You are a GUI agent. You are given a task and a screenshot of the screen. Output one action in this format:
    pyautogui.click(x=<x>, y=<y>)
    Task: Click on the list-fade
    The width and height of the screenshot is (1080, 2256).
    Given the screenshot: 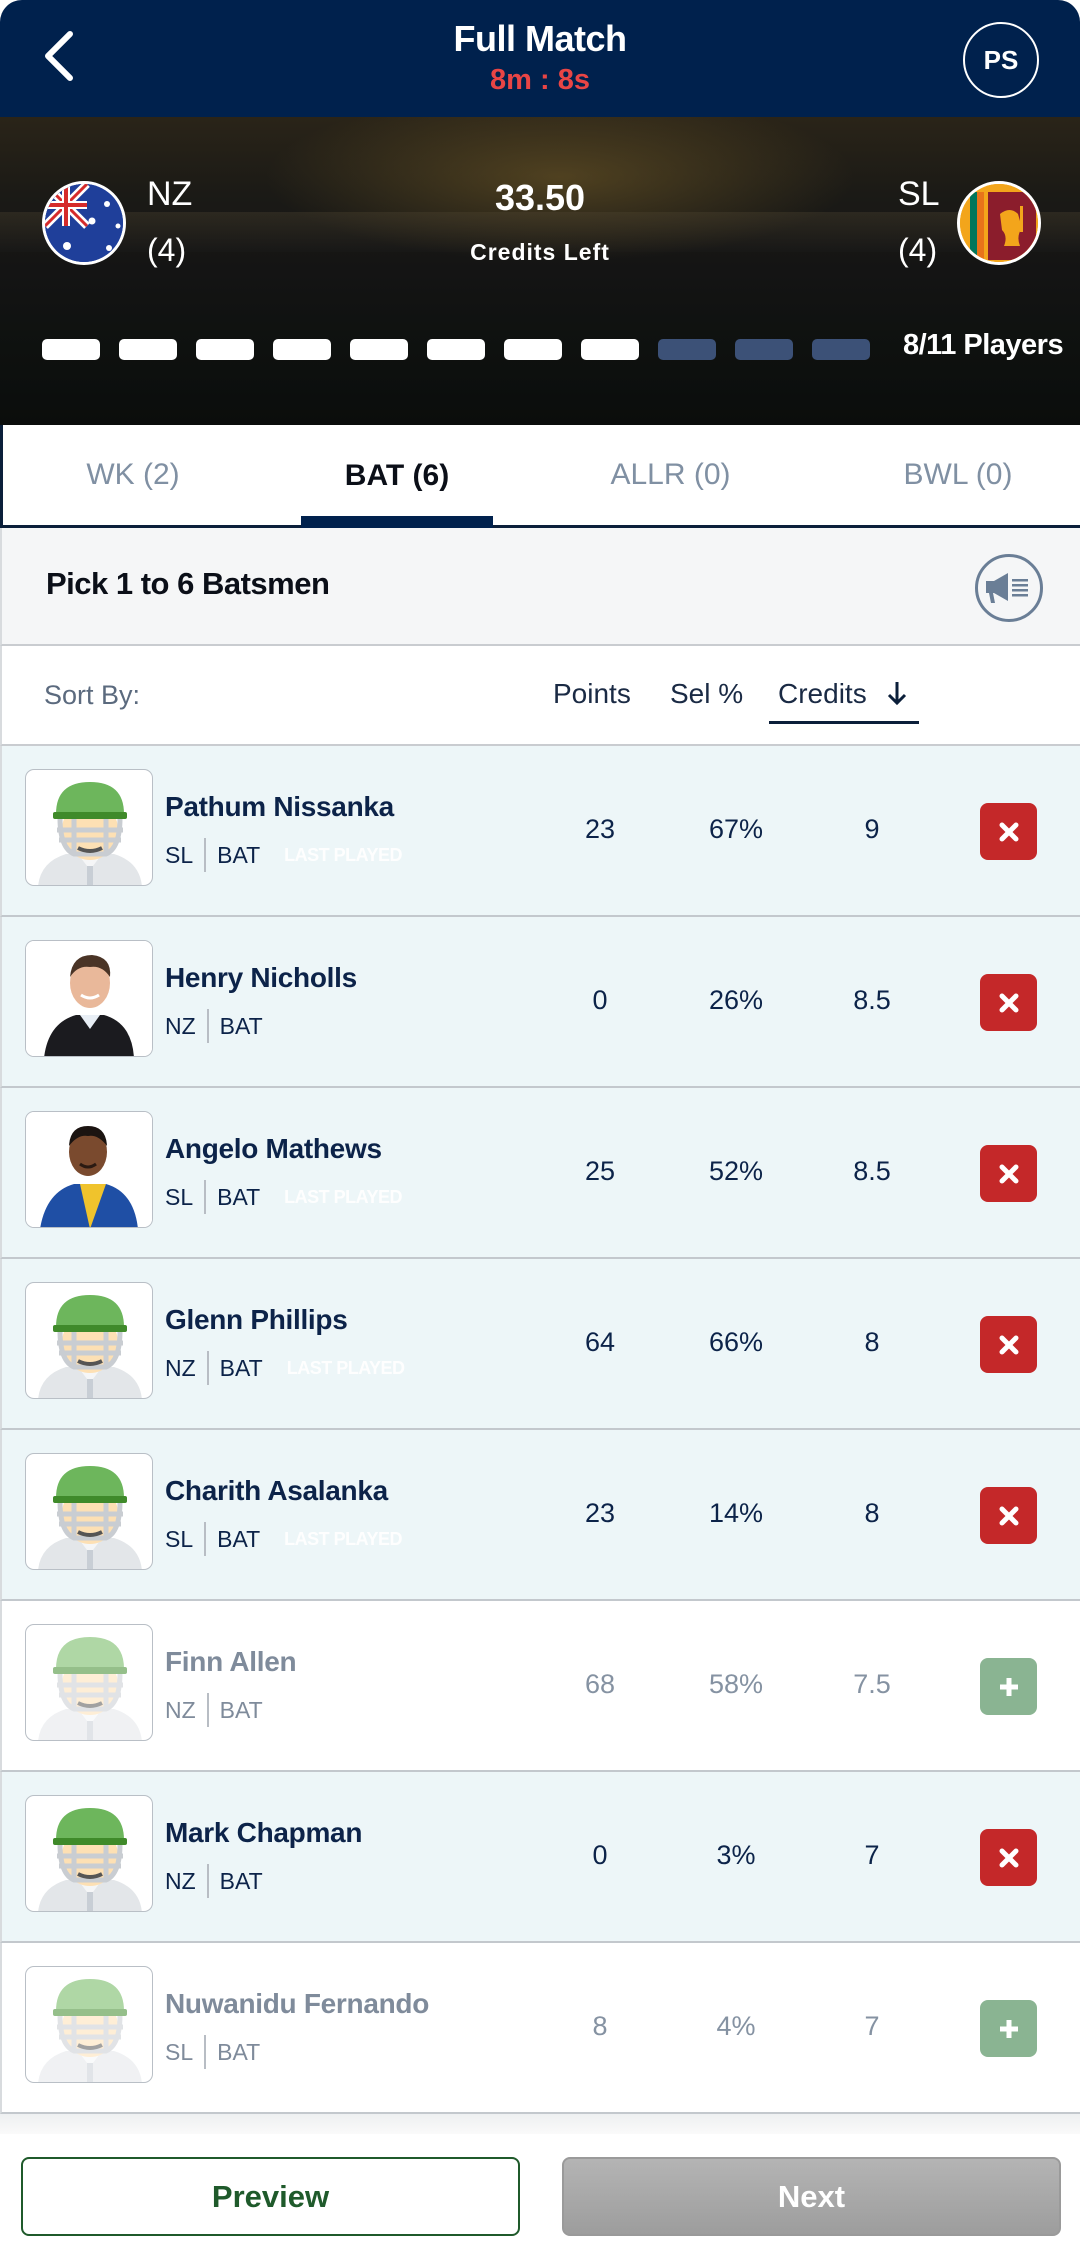 What is the action you would take?
    pyautogui.click(x=540, y=2124)
    